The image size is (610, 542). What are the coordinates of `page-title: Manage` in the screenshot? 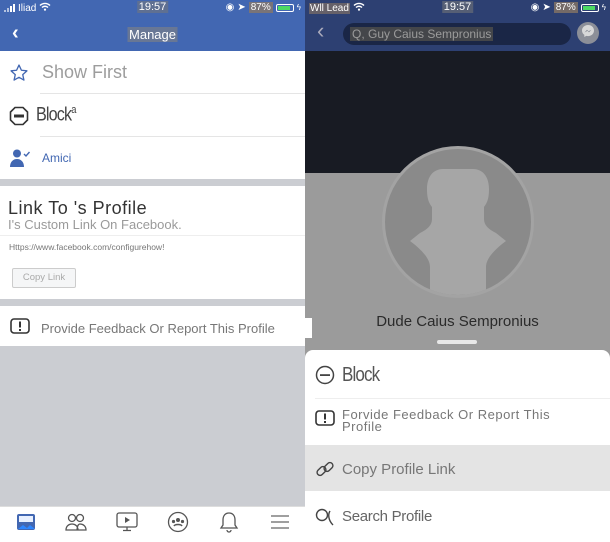 It's located at (152, 34).